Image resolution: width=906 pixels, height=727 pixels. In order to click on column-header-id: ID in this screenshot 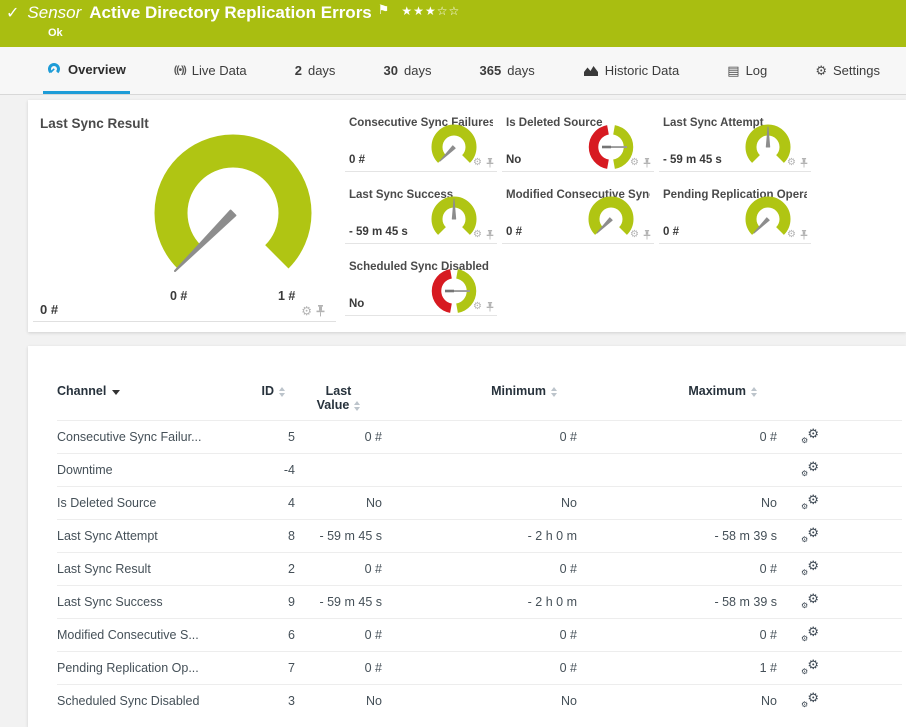, I will do `click(271, 402)`.